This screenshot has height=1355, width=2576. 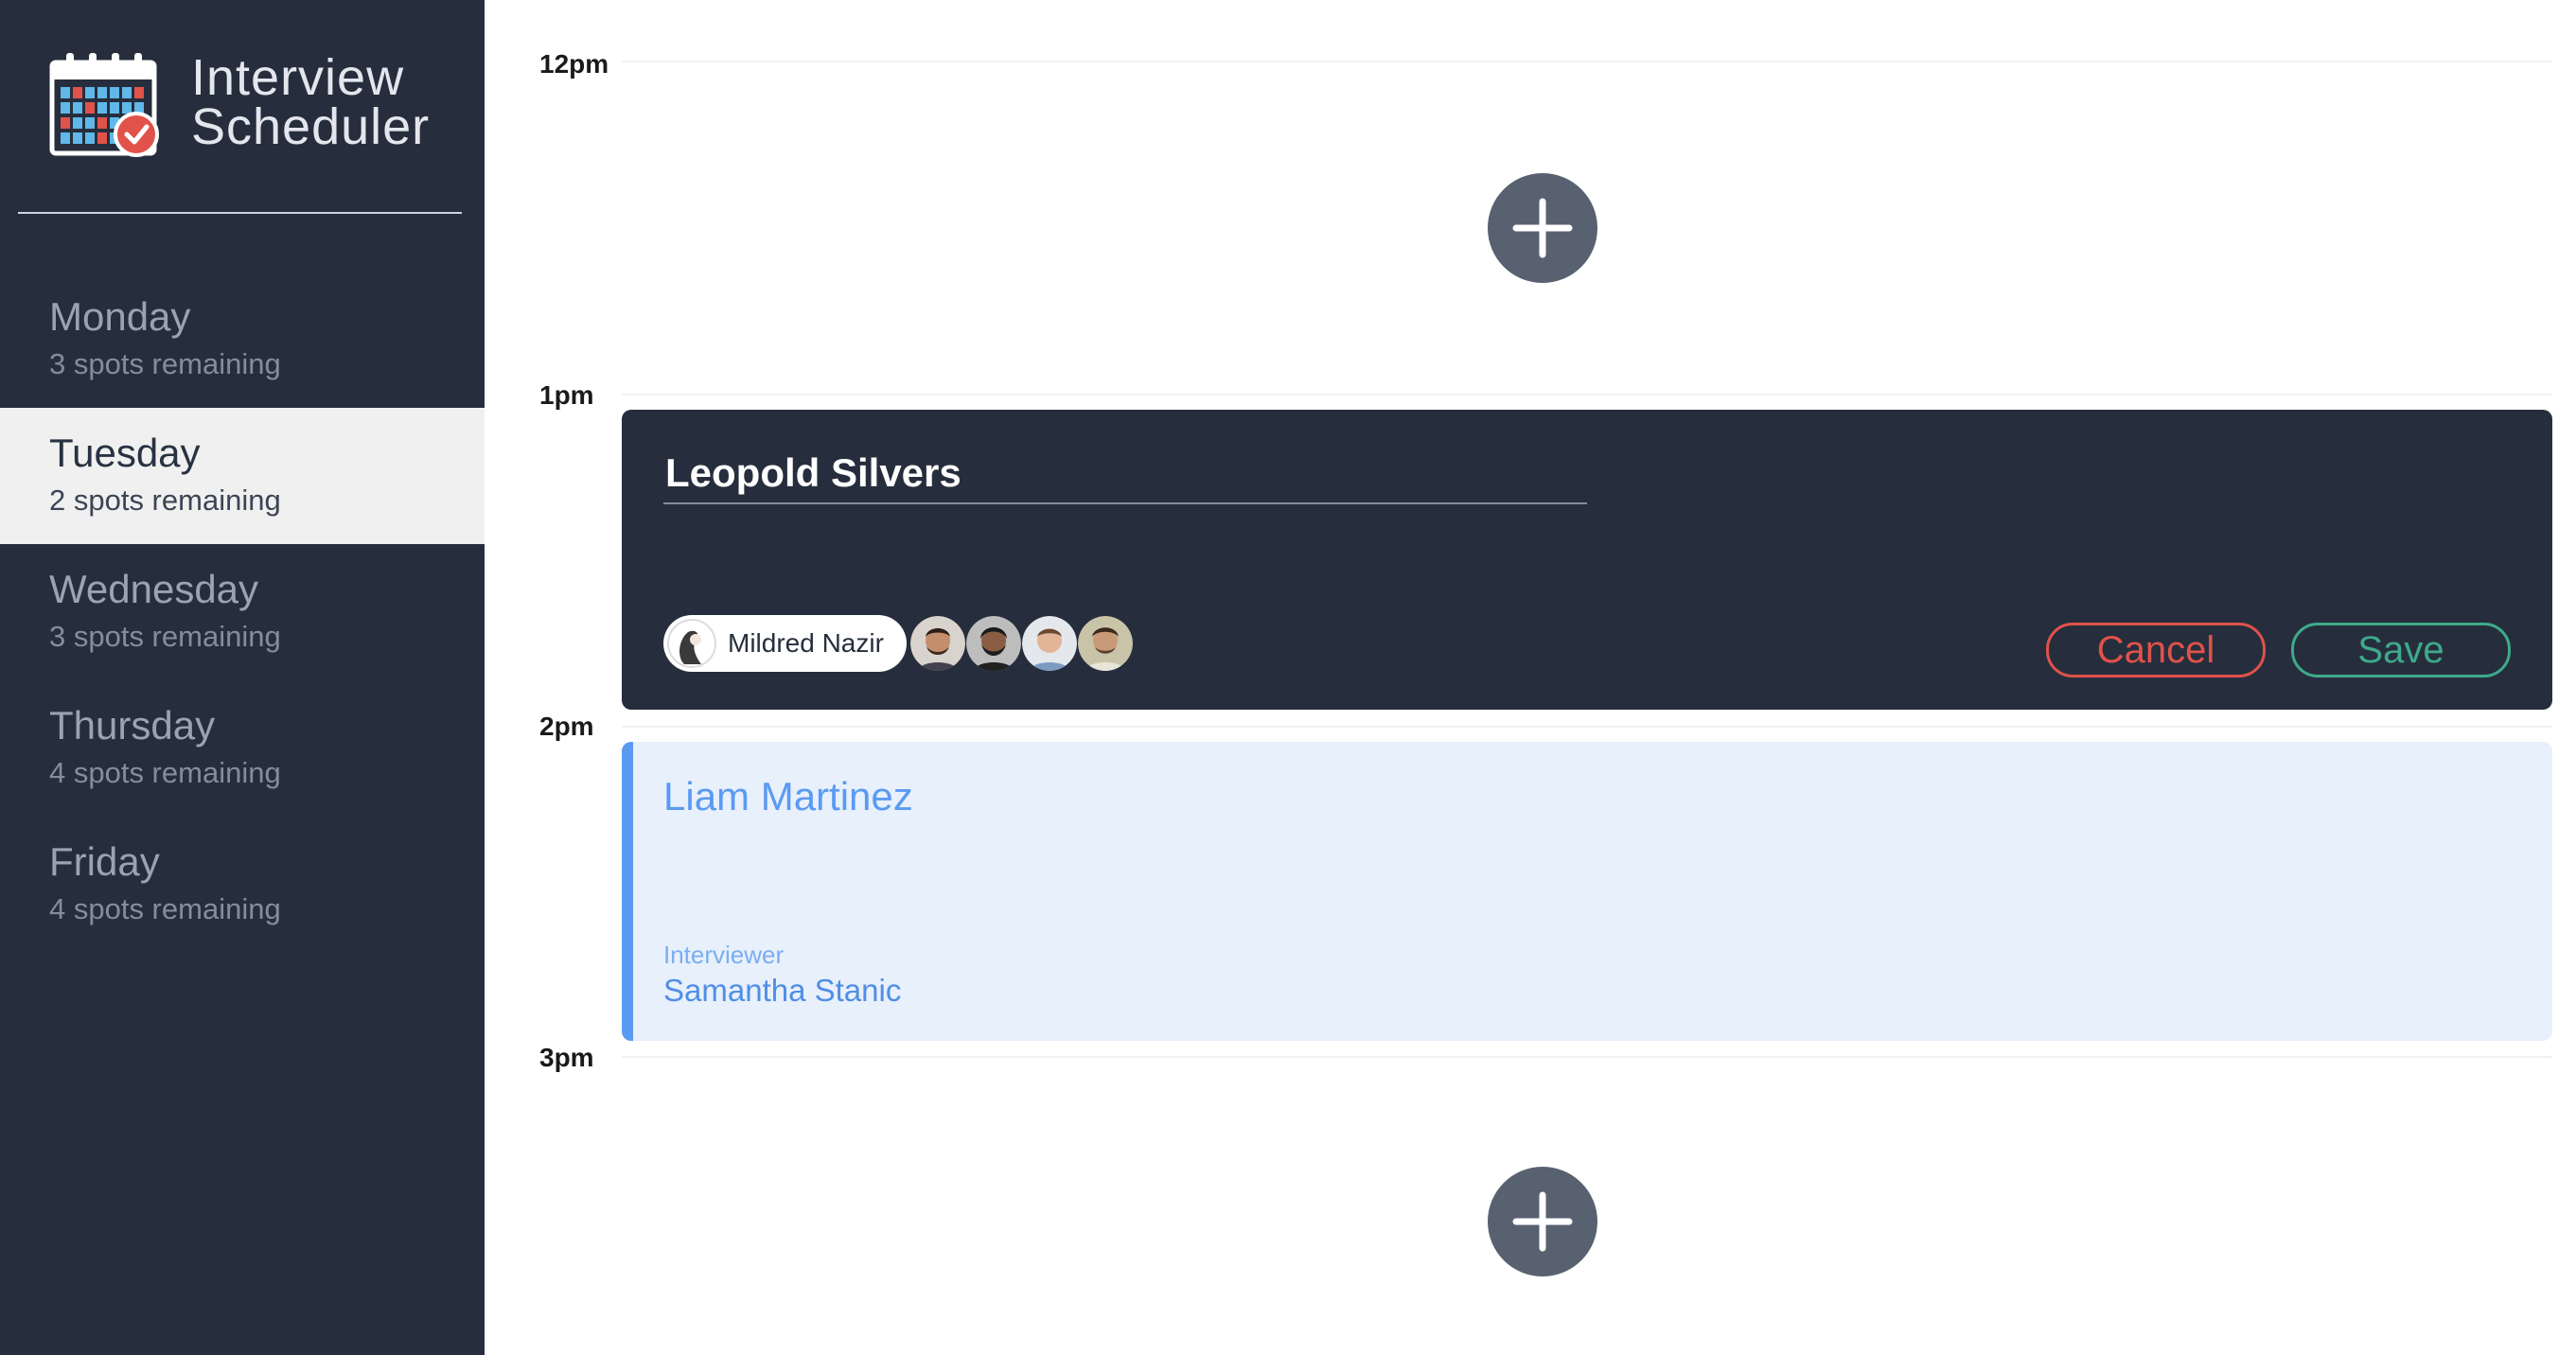 What do you see at coordinates (242, 476) in the screenshot?
I see `day-item-tuesday: Tuesday 2 spots remaining` at bounding box center [242, 476].